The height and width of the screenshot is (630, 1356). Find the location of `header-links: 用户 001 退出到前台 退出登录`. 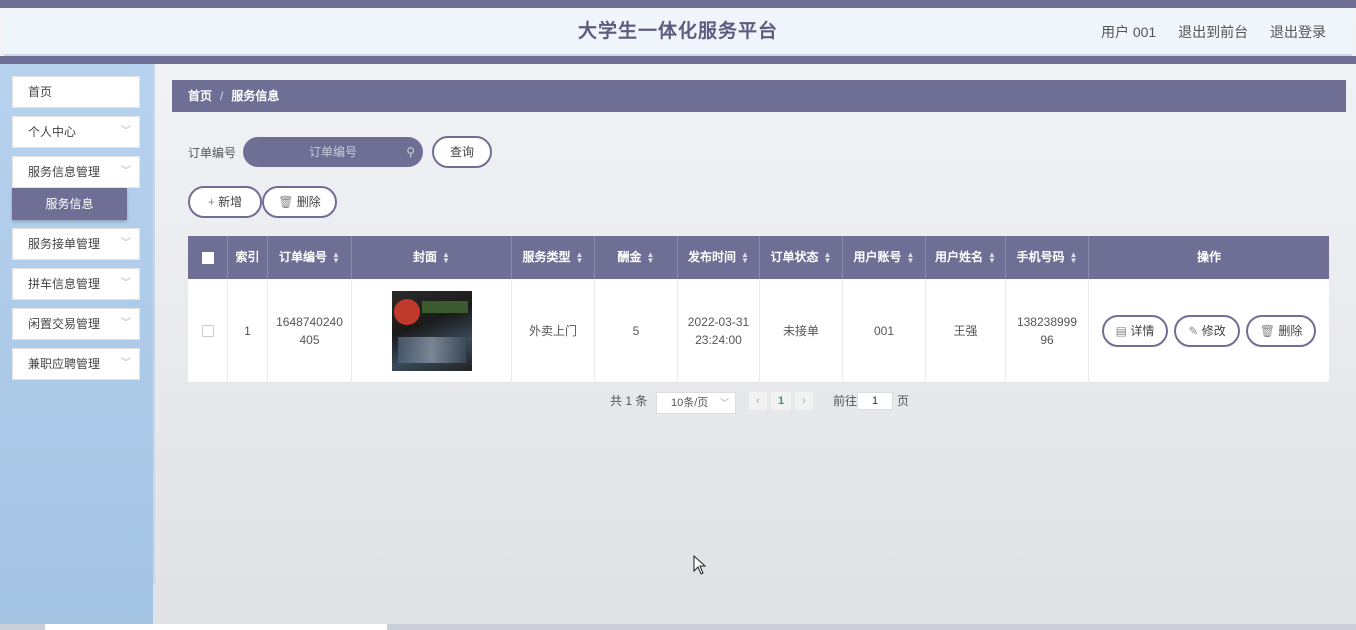

header-links: 用户 001 退出到前台 退出登录 is located at coordinates (1204, 32).